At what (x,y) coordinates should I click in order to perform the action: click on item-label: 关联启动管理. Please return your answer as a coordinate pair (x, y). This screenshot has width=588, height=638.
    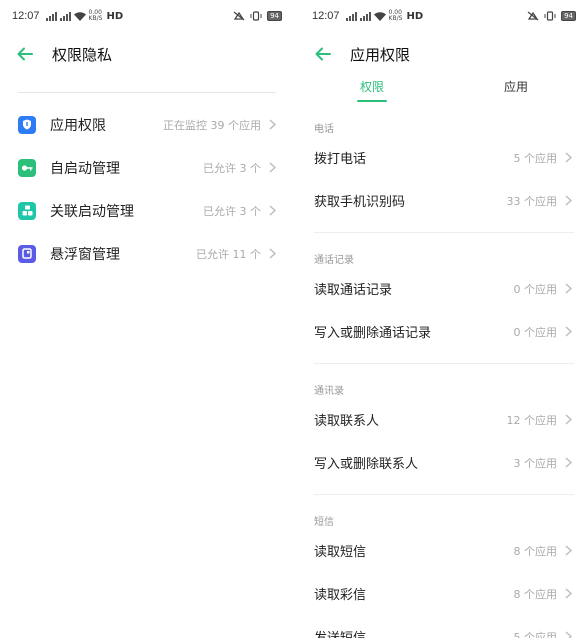
    Looking at the image, I should click on (92, 211).